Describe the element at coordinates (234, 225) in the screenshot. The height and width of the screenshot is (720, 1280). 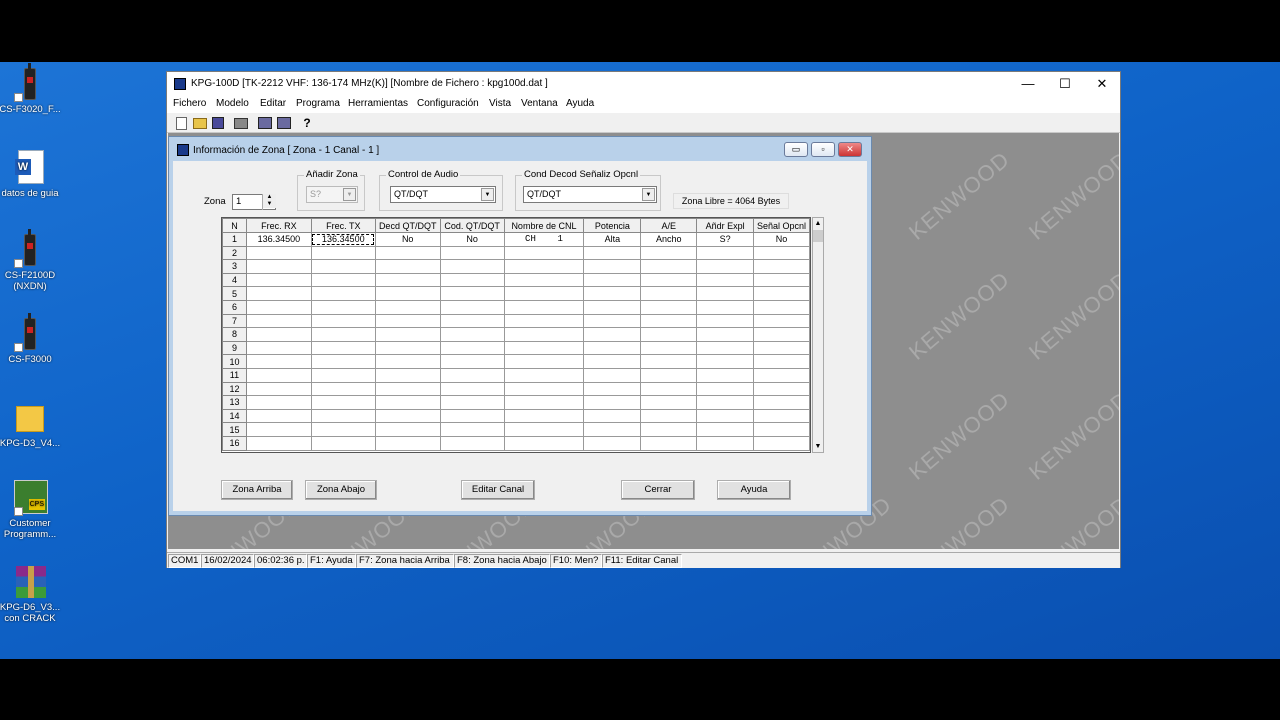
I see `column-header: N` at that location.